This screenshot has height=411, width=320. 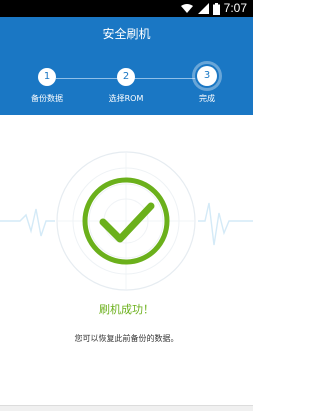 I want to click on step-progress: 1 2 3 备份数据 选择ROM 完成, so click(x=126, y=84).